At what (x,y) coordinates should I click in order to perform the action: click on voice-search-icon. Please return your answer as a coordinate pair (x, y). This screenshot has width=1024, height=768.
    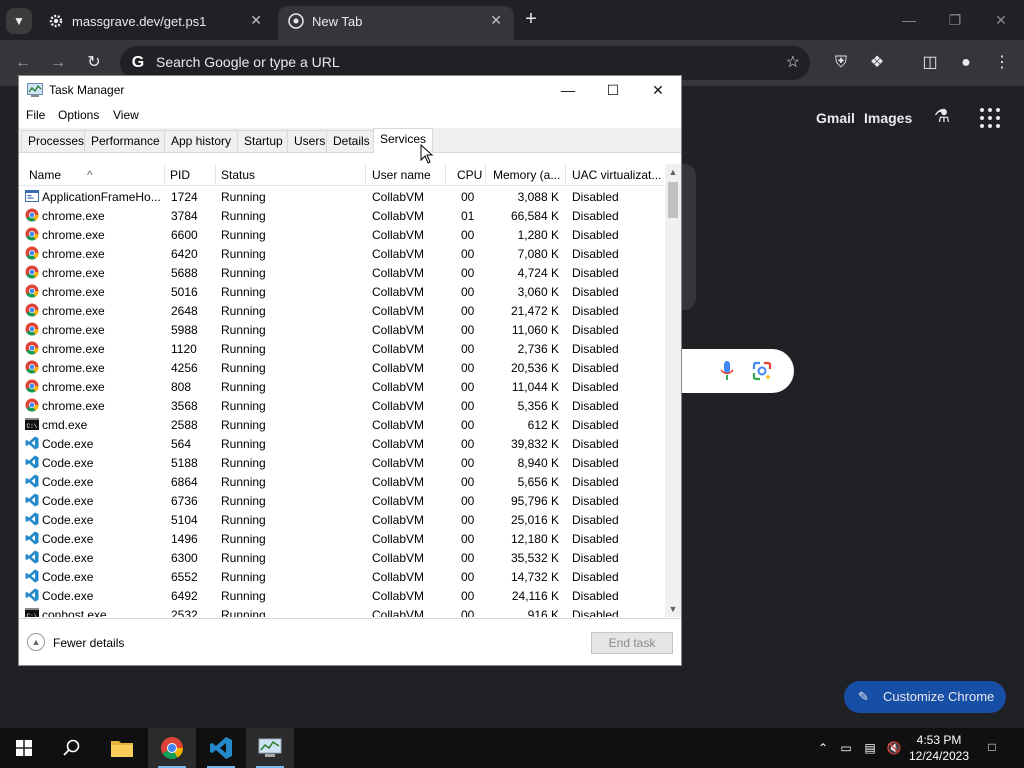
    Looking at the image, I should click on (727, 371).